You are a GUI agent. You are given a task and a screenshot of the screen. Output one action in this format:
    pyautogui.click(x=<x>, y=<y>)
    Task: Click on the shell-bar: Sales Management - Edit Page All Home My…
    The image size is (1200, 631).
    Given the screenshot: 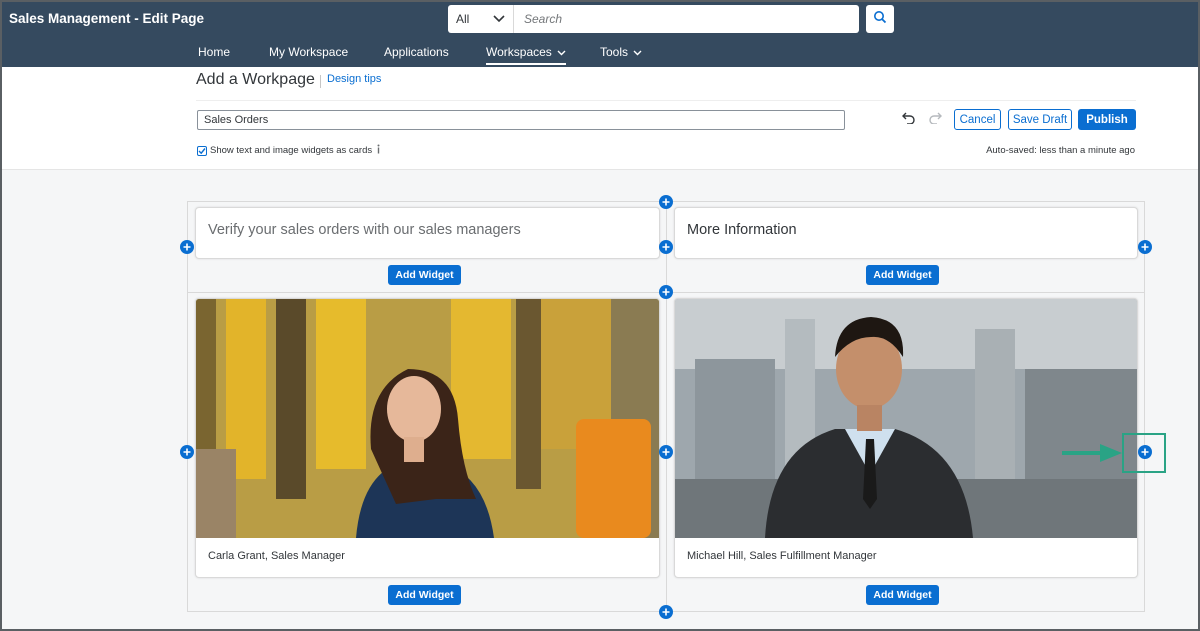 What is the action you would take?
    pyautogui.click(x=600, y=33)
    